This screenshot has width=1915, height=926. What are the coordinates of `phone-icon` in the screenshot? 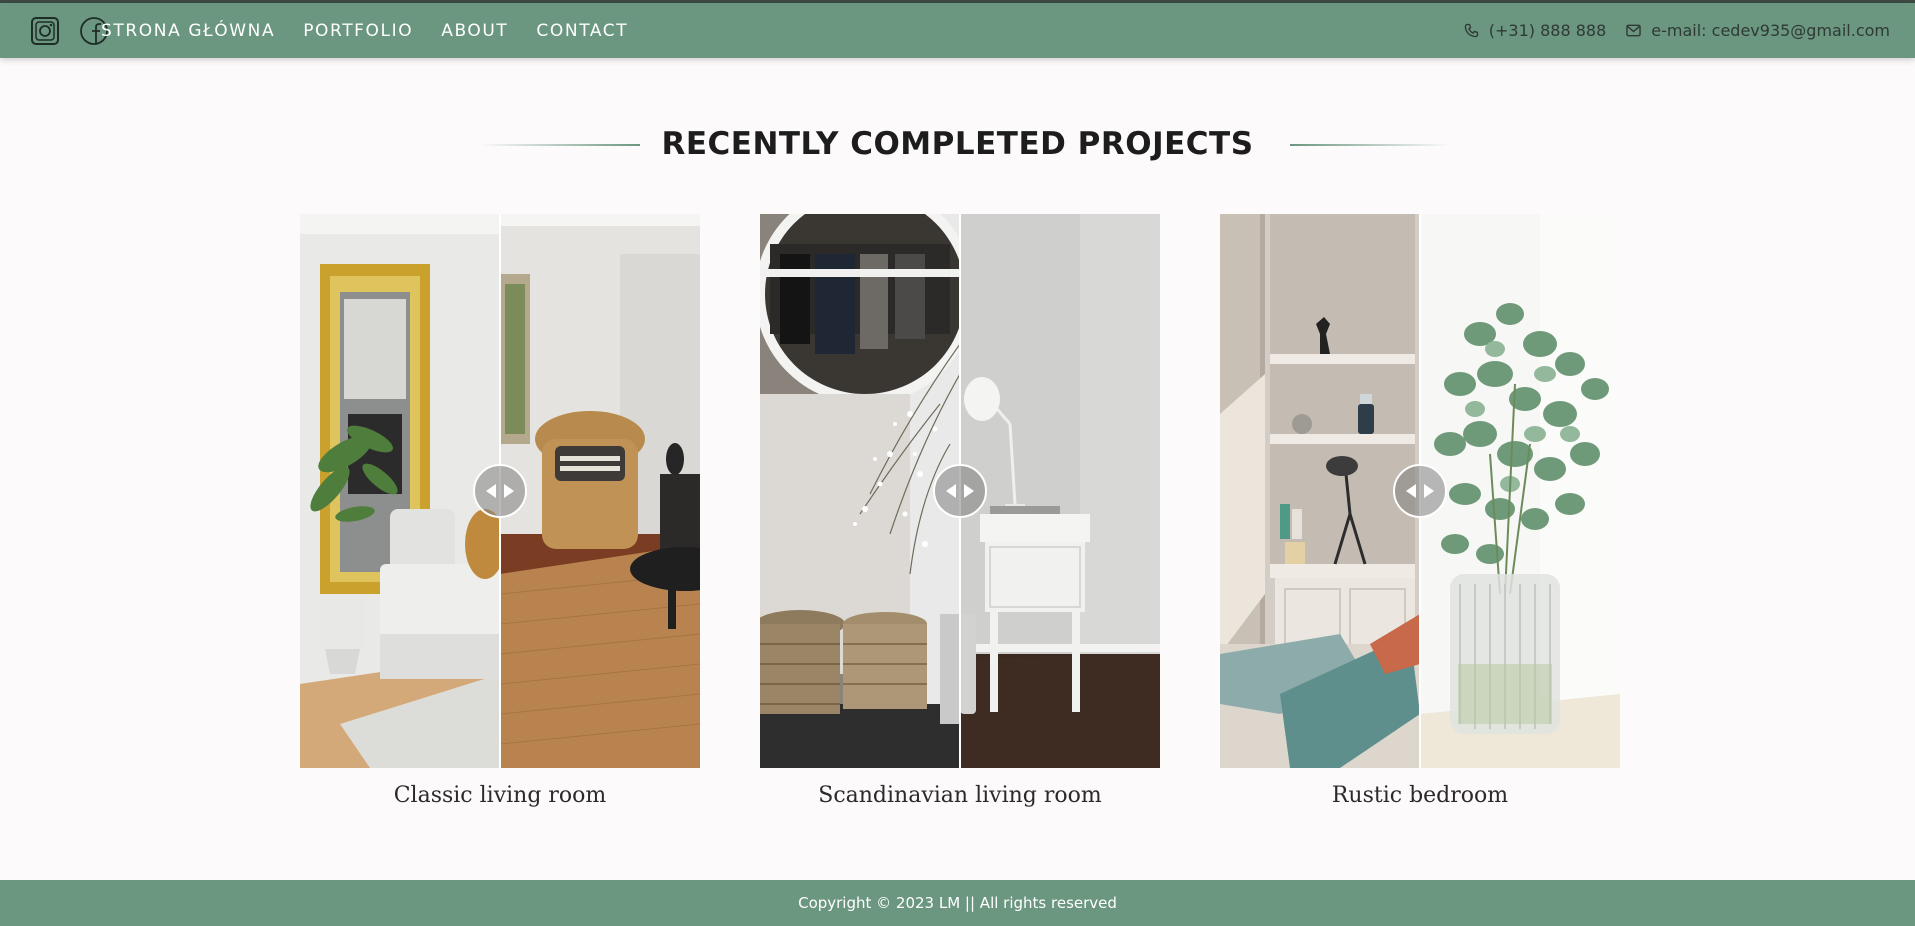 It's located at (1471, 30).